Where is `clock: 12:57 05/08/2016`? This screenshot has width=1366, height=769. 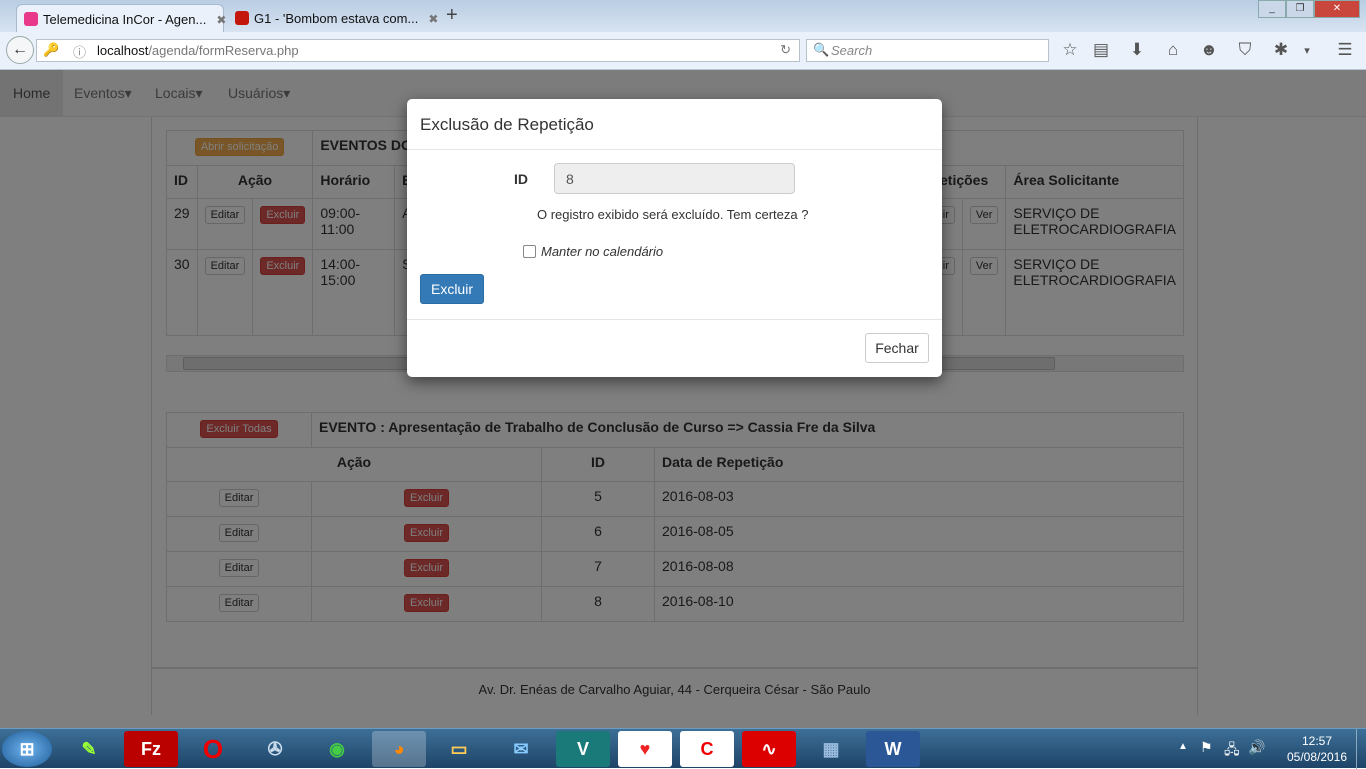
clock: 12:57 05/08/2016 is located at coordinates (1317, 749).